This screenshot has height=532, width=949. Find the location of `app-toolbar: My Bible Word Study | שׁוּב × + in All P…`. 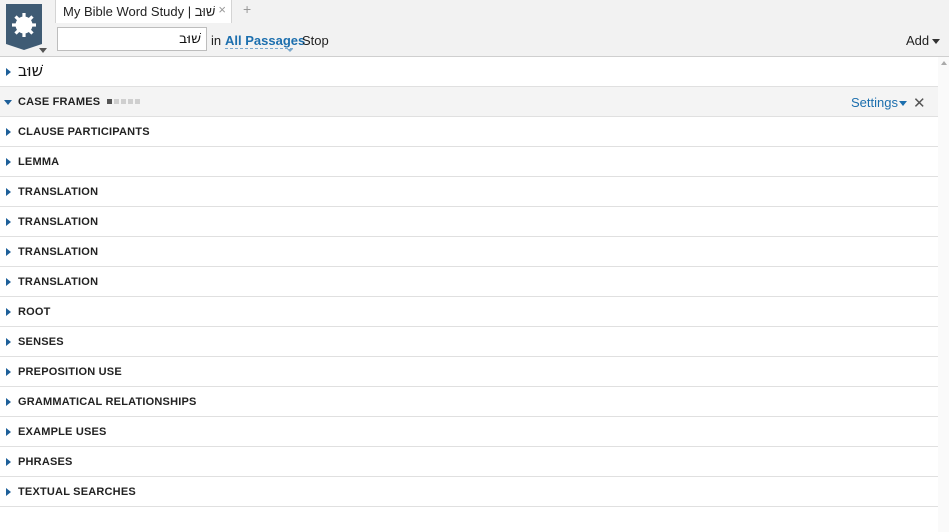

app-toolbar: My Bible Word Study | שׁוּב × + in All P… is located at coordinates (474, 28).